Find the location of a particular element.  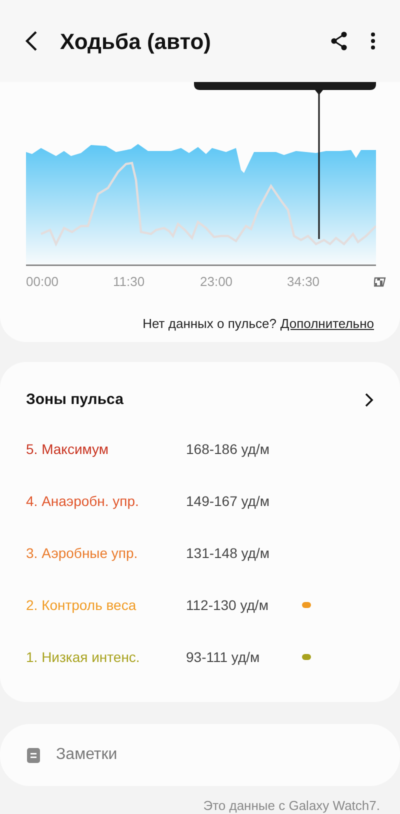

source-text: Это данные с Galaxy Watch7. is located at coordinates (291, 805).